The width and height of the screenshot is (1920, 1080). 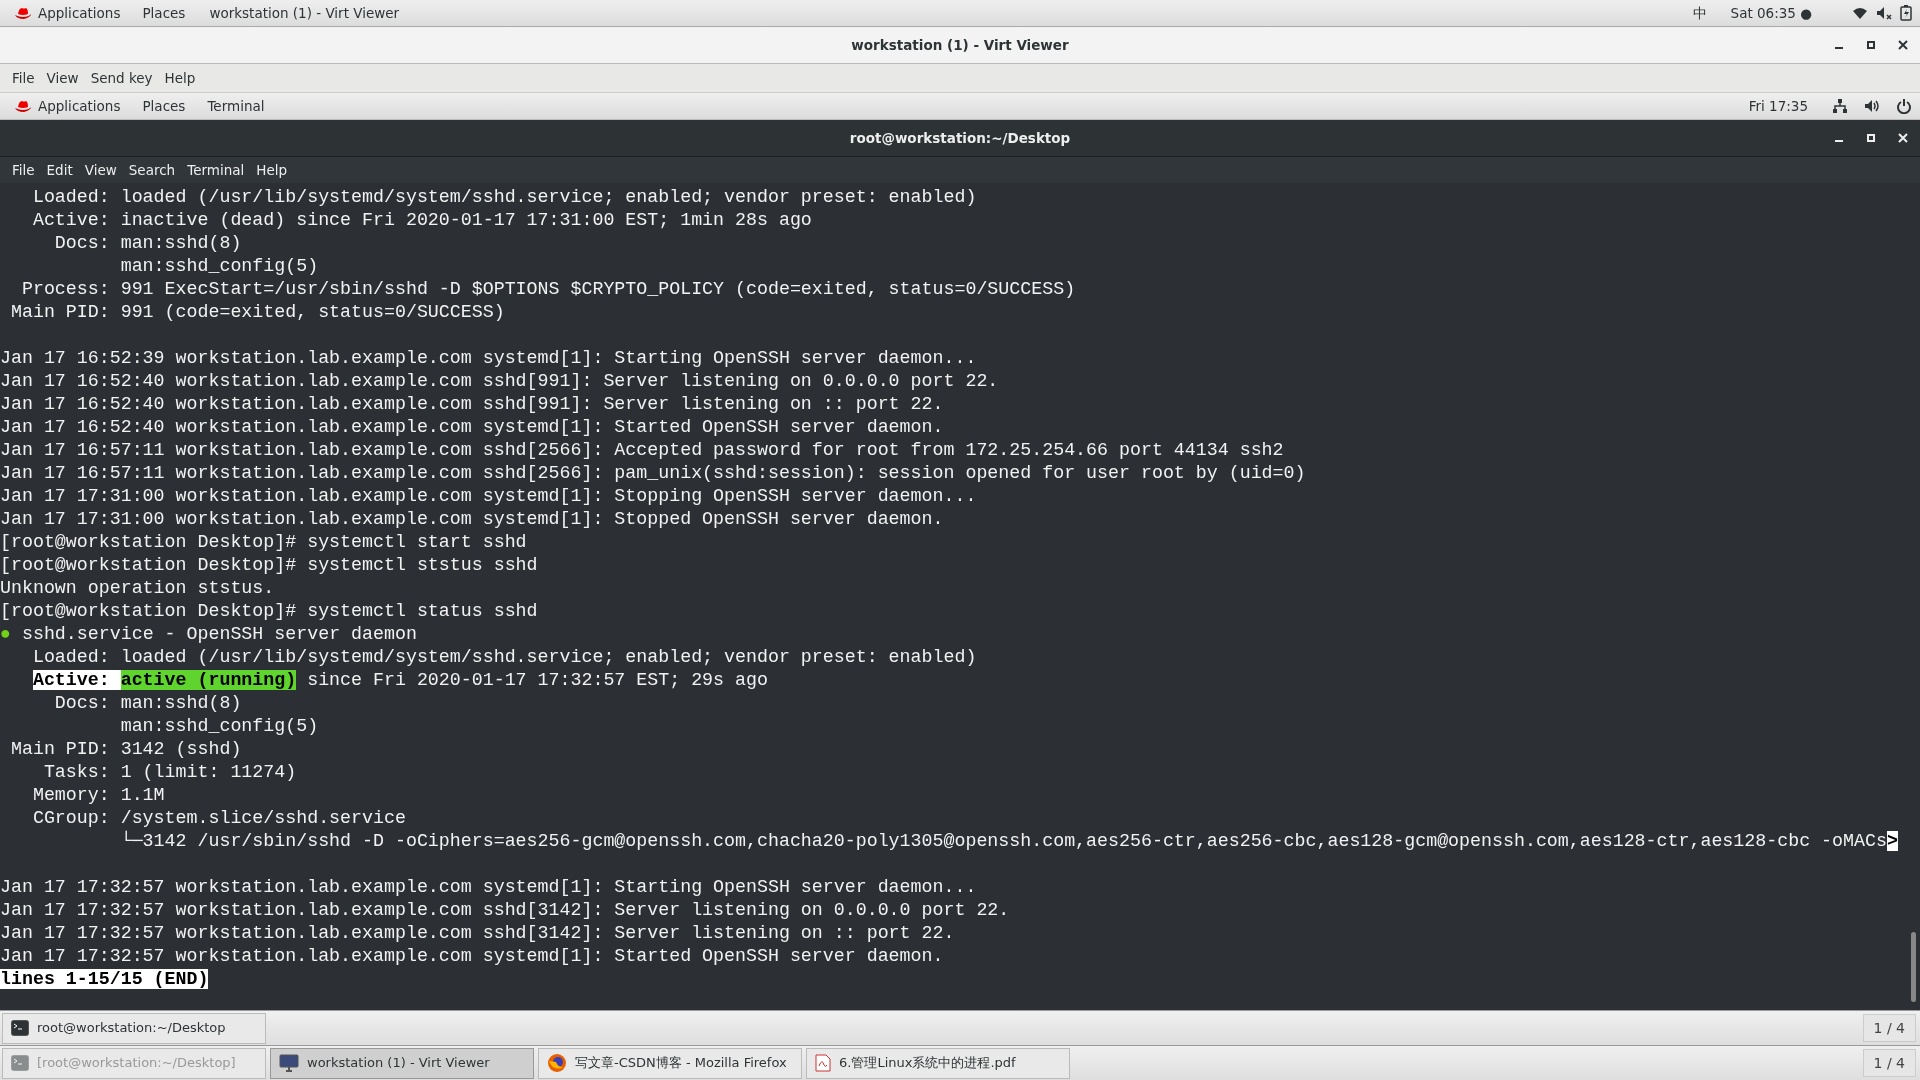 I want to click on terminal-line: Jan 17 17:32:57 workstation.lab.example.com sshd[3142]: Server listening on :: port 22., so click(x=478, y=933).